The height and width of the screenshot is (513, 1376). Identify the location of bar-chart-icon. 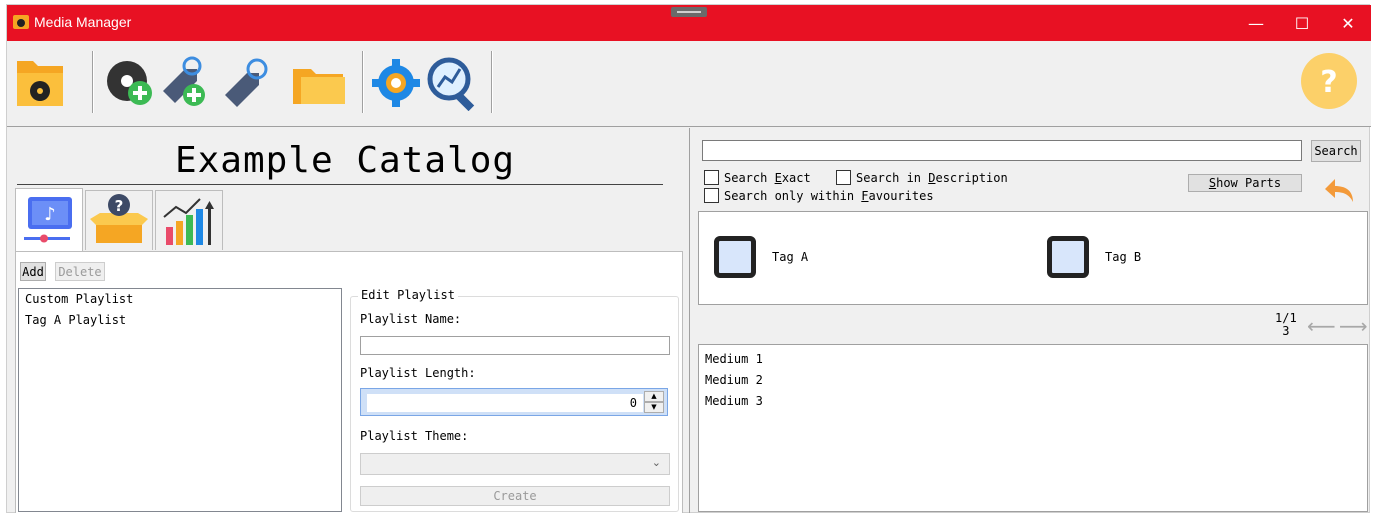
(188, 221).